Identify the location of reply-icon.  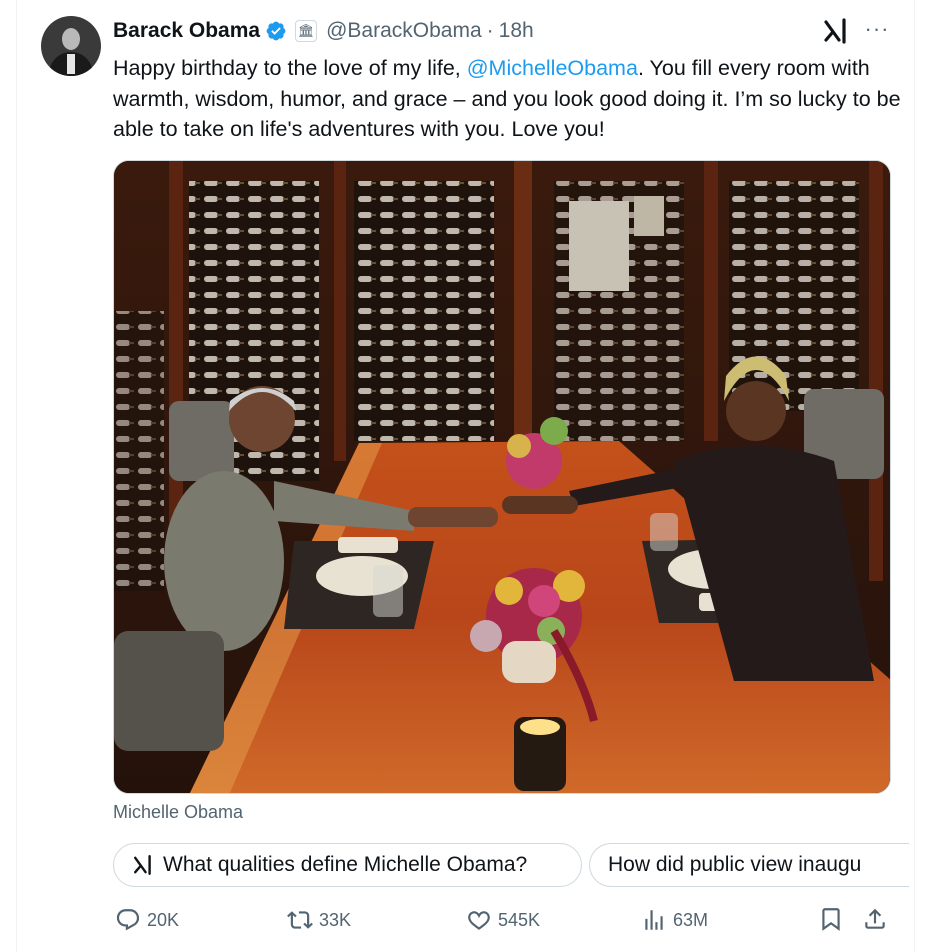
(128, 920).